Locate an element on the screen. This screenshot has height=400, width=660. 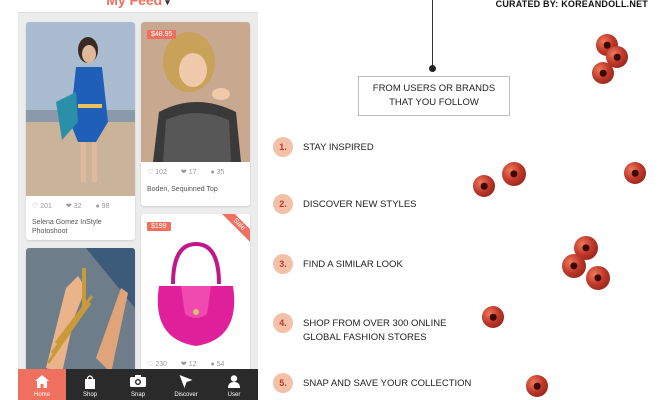
card-stats: ♡ 102 ❤ 17 ● 35 is located at coordinates (191, 172).